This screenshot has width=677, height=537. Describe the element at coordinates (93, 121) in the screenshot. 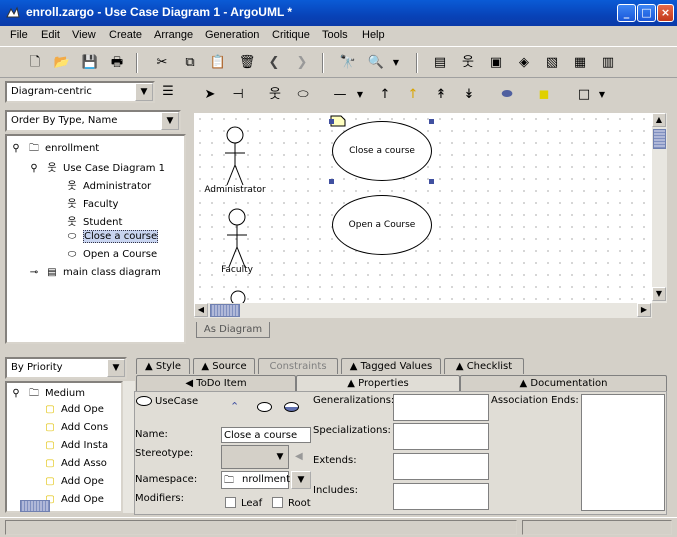

I see `order-combo: Order By Type, Name ▼` at that location.